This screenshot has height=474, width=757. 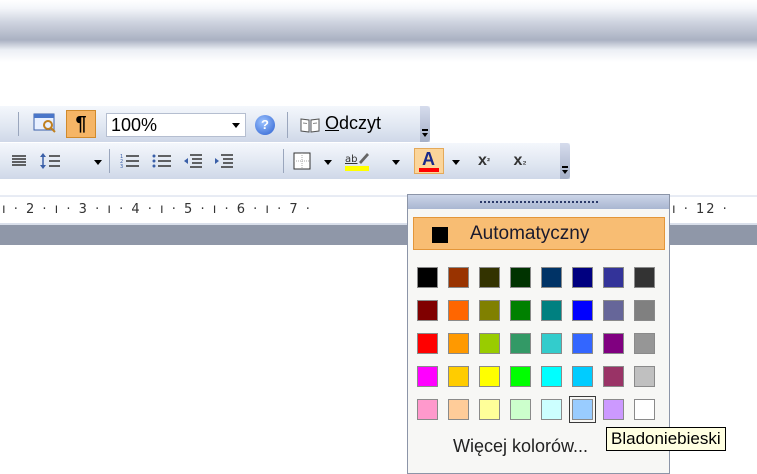 I want to click on font-color-dropdown-icon, so click(x=456, y=162).